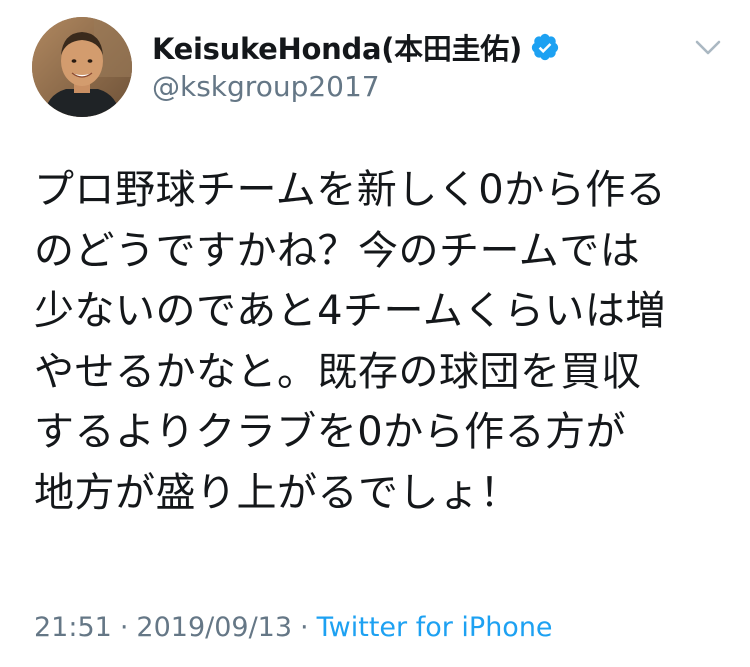 Image resolution: width=750 pixels, height=667 pixels. What do you see at coordinates (545, 47) in the screenshot?
I see `verified-badge-icon` at bounding box center [545, 47].